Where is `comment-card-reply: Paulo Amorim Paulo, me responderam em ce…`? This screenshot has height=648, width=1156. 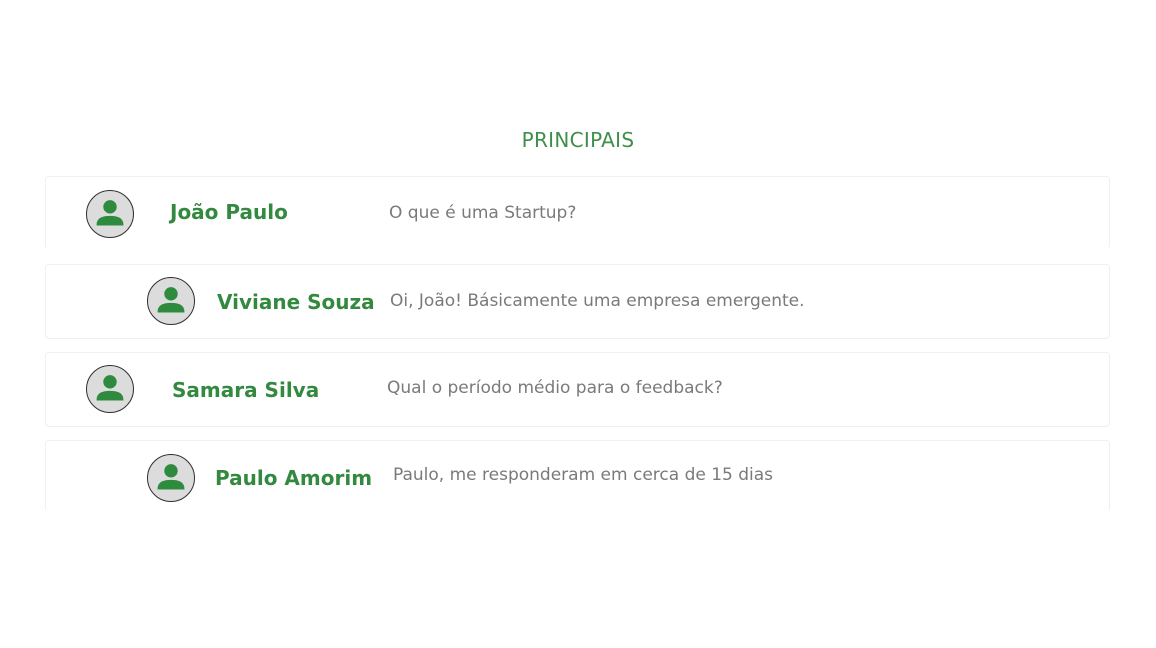 comment-card-reply: Paulo Amorim Paulo, me responderam em ce… is located at coordinates (577, 476).